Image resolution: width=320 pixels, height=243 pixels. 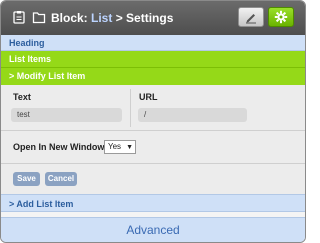 I want to click on gear-icon, so click(x=281, y=17).